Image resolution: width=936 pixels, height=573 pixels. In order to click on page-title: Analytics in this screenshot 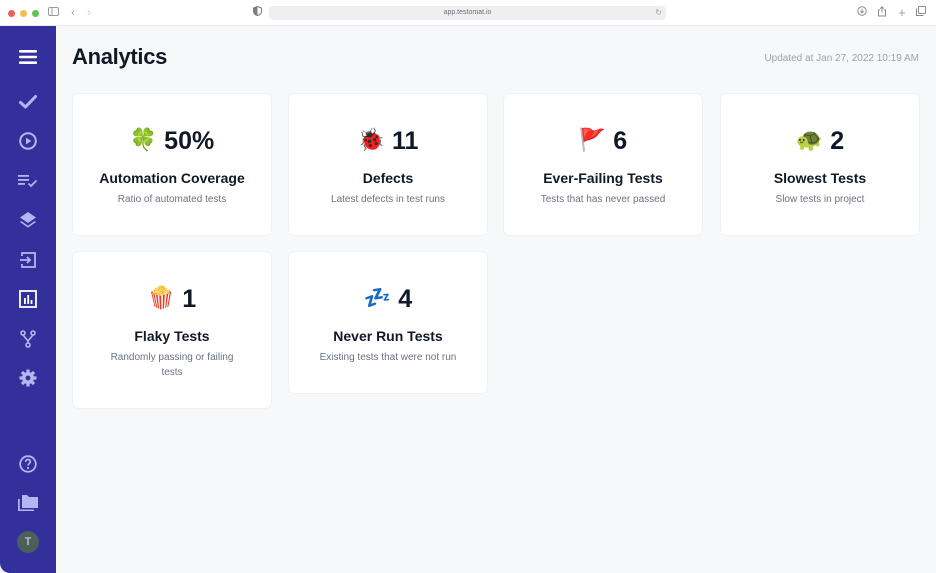, I will do `click(120, 56)`.